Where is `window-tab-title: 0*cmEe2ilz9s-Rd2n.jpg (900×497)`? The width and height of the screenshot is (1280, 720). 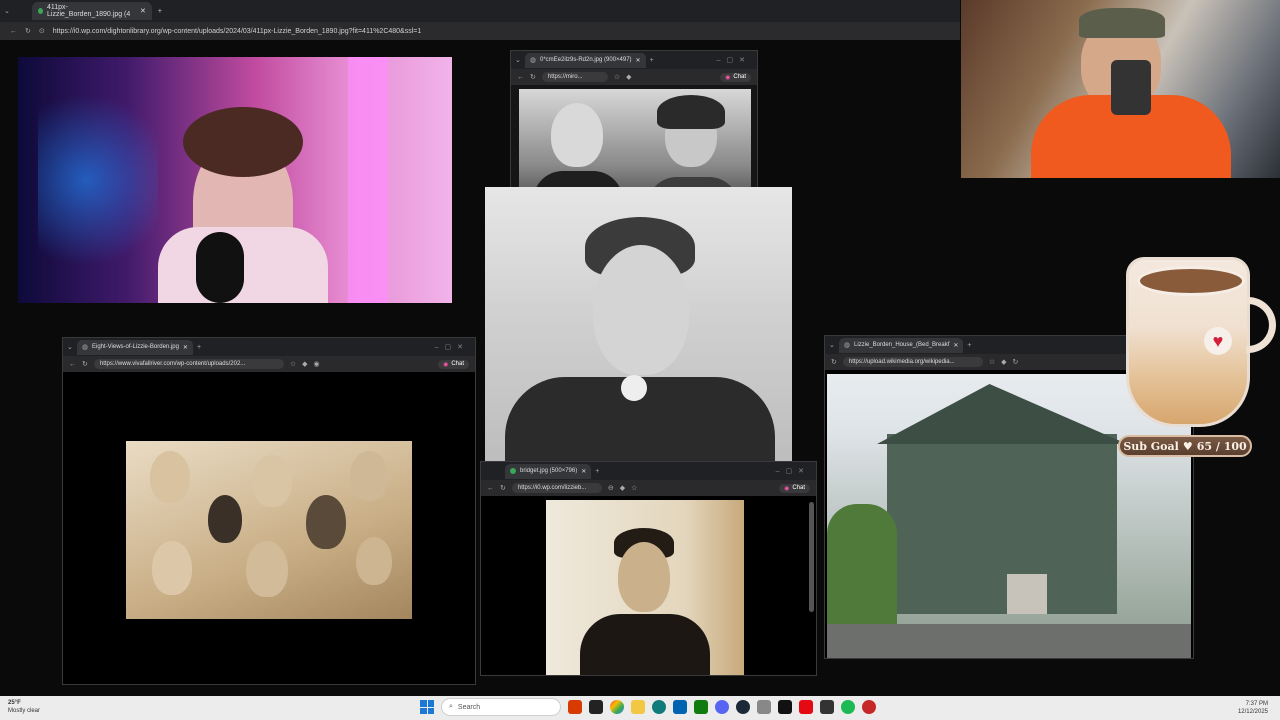
window-tab-title: 0*cmEe2ilz9s-Rd2n.jpg (900×497) is located at coordinates (585, 60).